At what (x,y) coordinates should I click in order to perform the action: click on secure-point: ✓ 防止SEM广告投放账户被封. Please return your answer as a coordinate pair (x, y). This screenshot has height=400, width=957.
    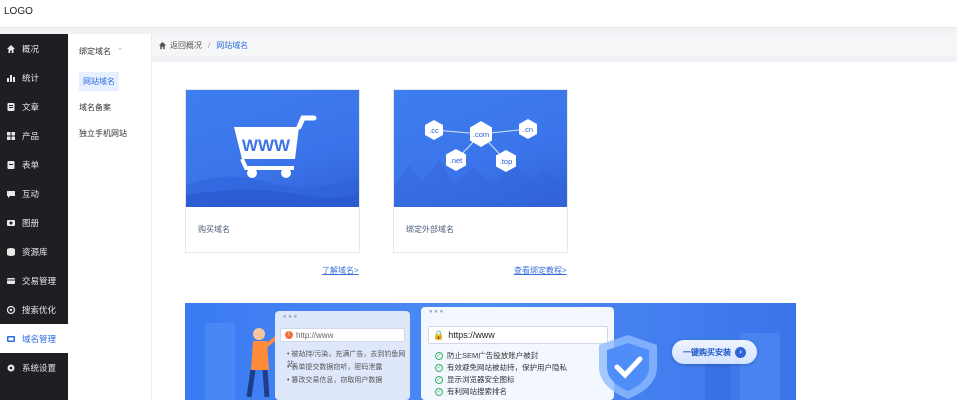
    Looking at the image, I should click on (487, 355).